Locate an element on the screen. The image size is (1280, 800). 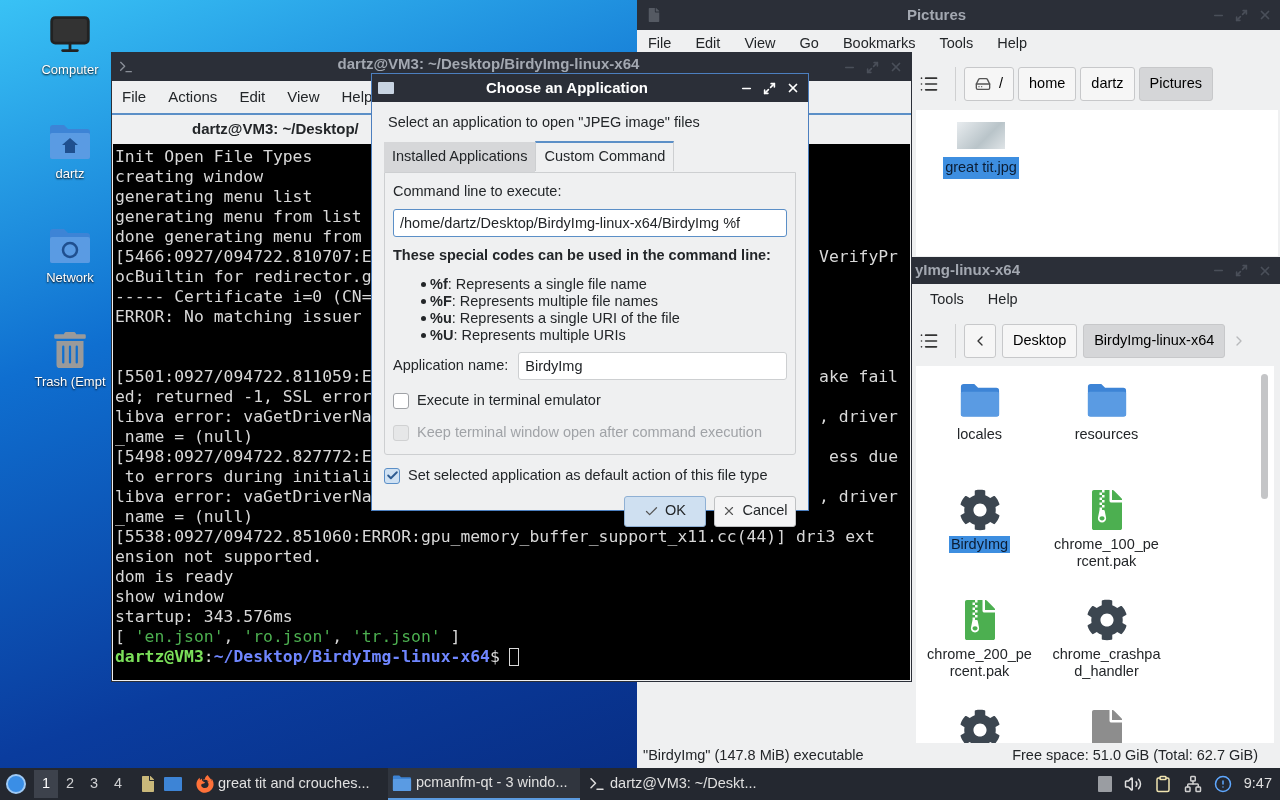
file-name: BirdyImg is located at coordinates (979, 544).